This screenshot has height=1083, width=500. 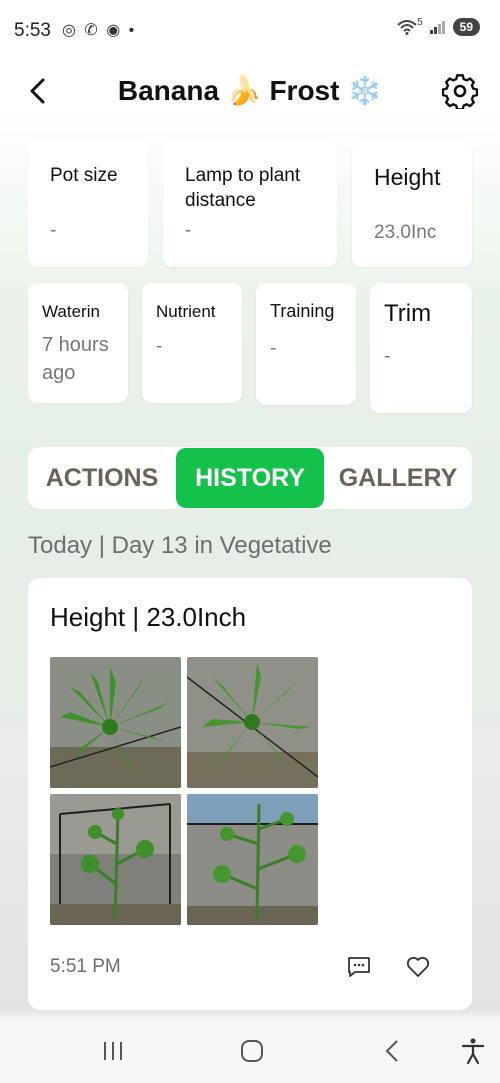 I want to click on notification-icons: ◎ ✆ ◉ •, so click(x=99, y=30).